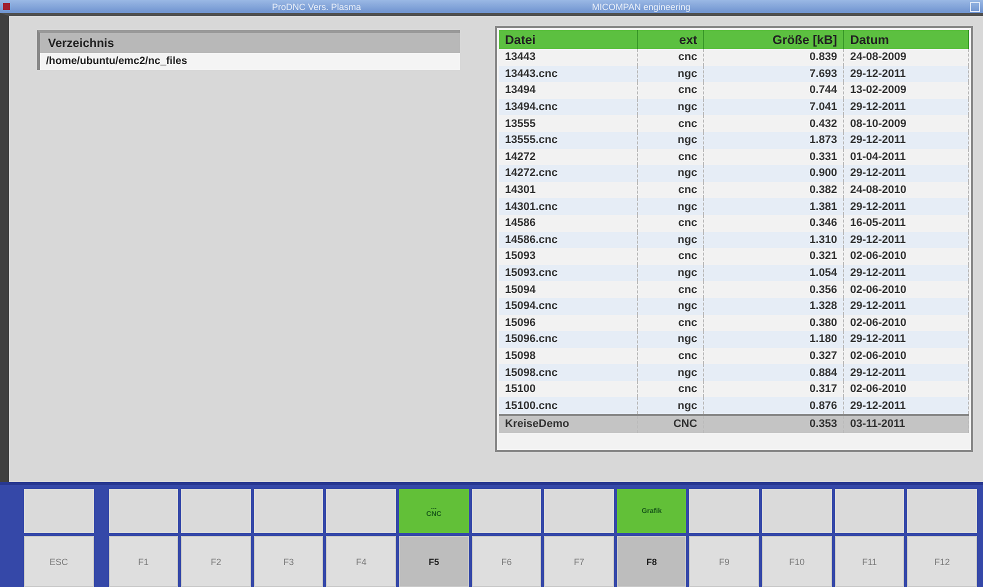 The image size is (983, 587). I want to click on table-cell: 13443.cnc, so click(568, 74).